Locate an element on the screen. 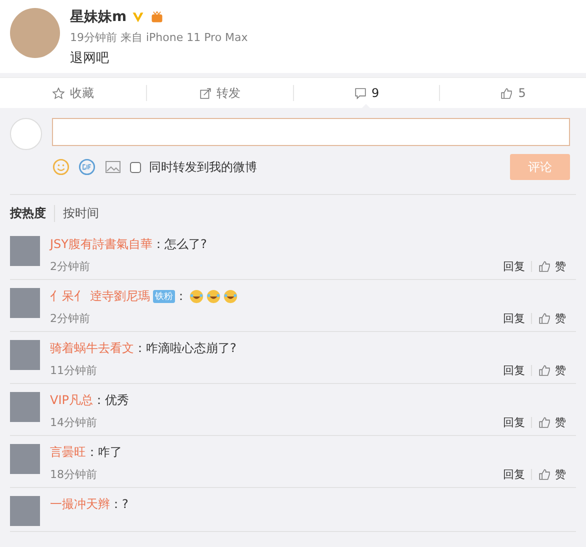 The height and width of the screenshot is (547, 586). comment-time: 14分钟前 is located at coordinates (73, 422).